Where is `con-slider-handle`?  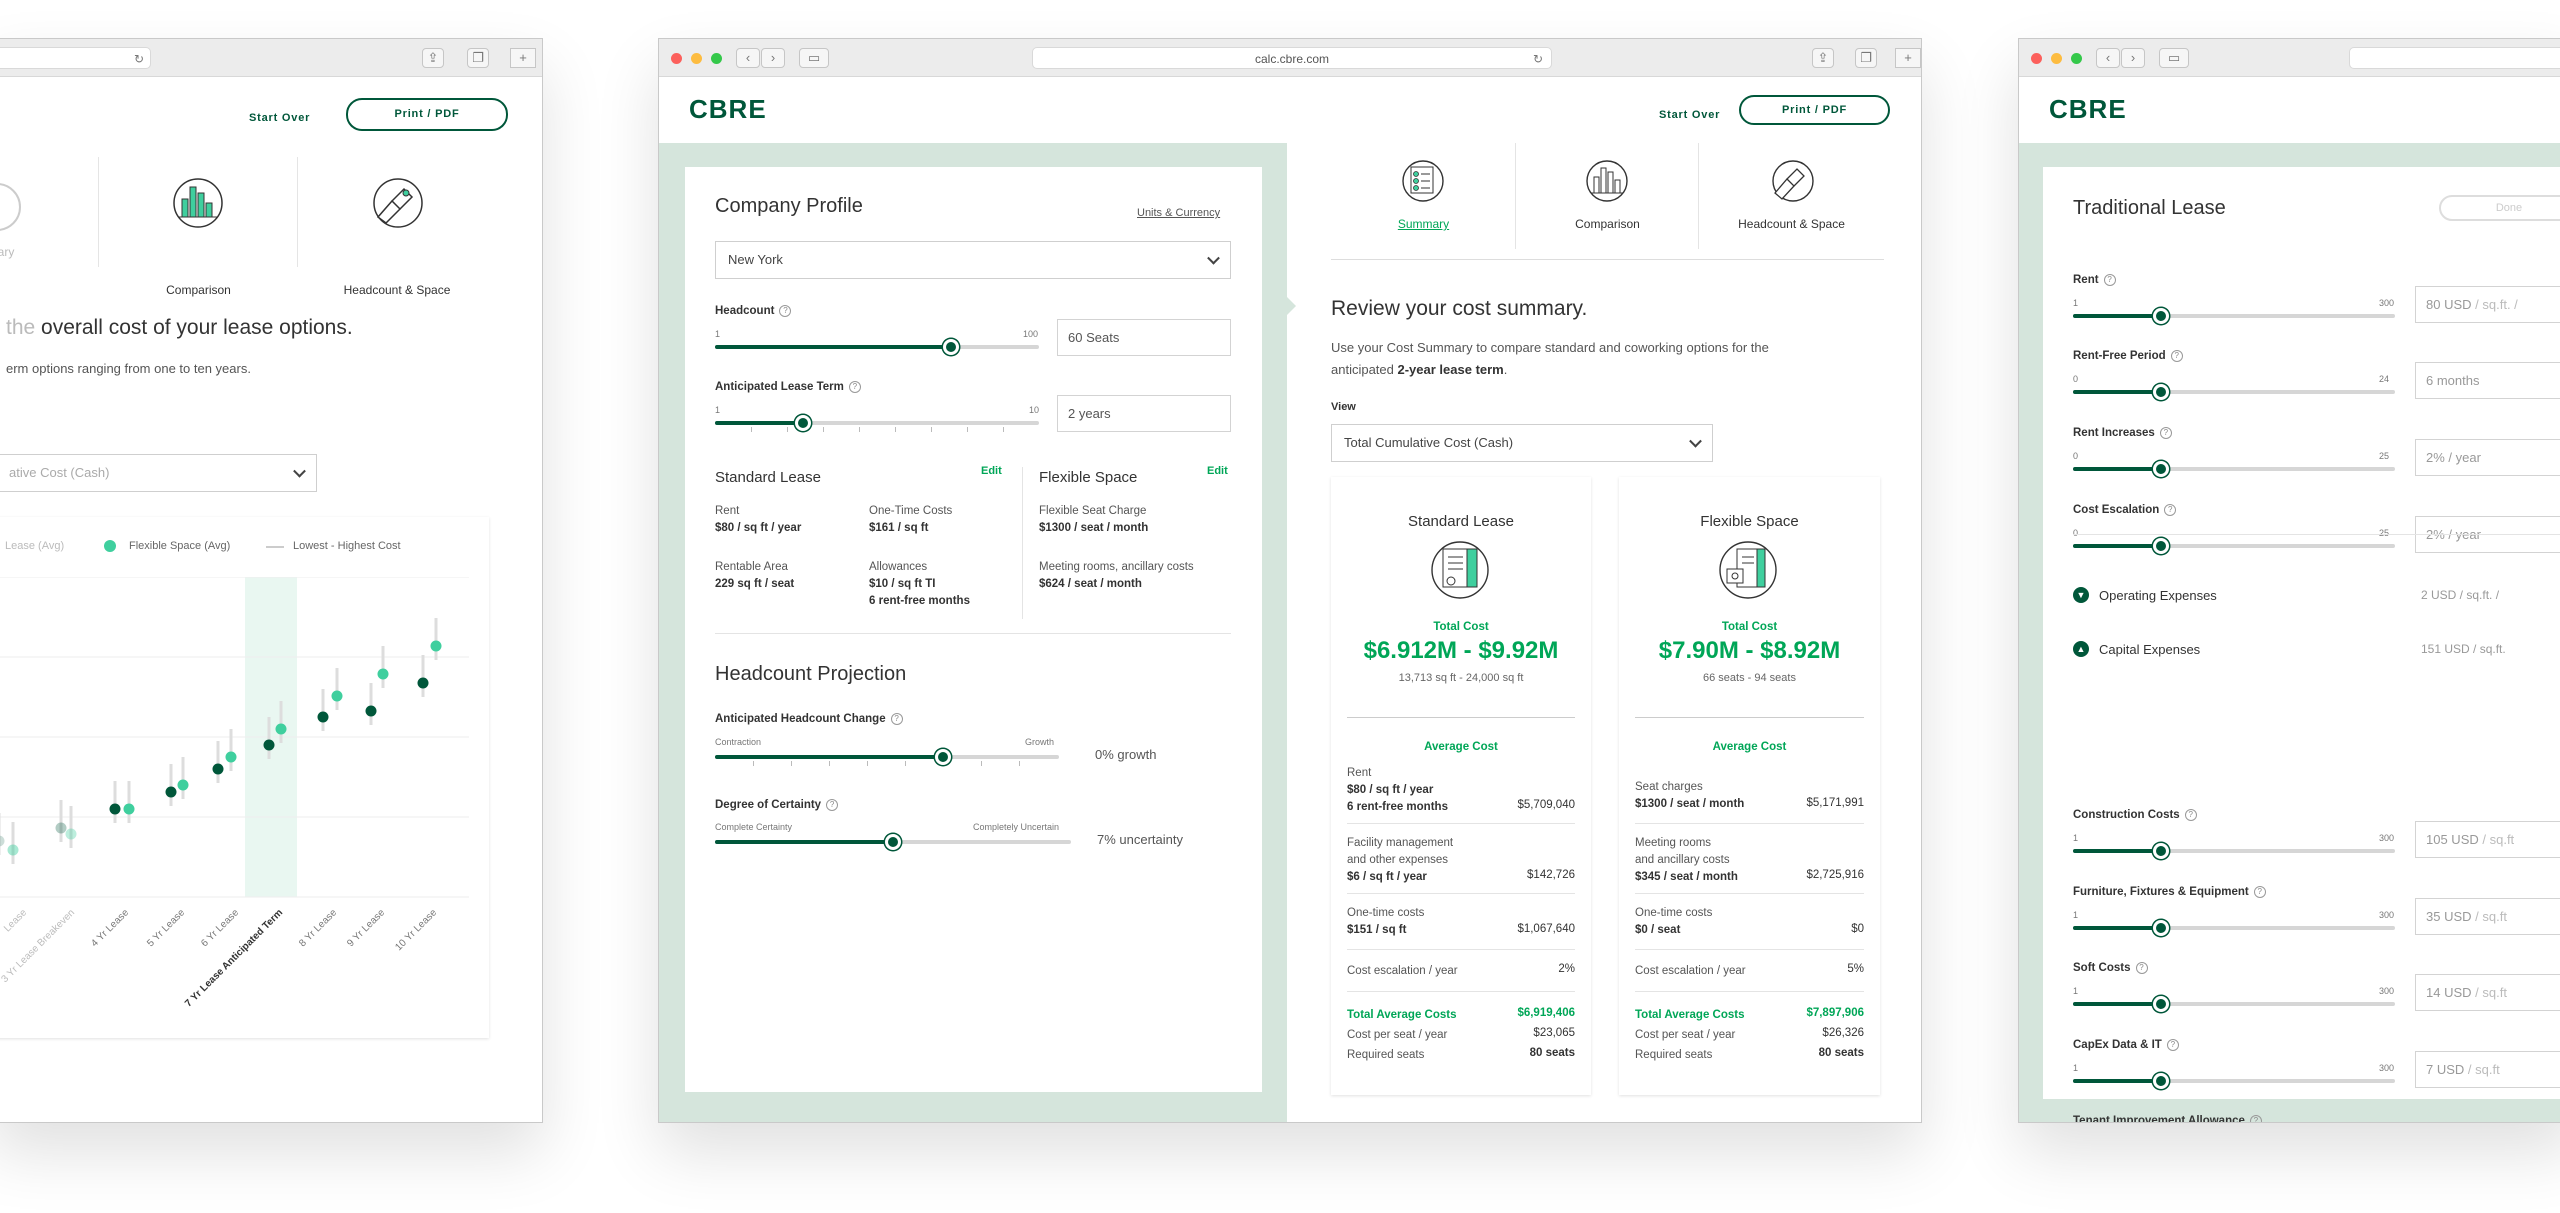 con-slider-handle is located at coordinates (2161, 851).